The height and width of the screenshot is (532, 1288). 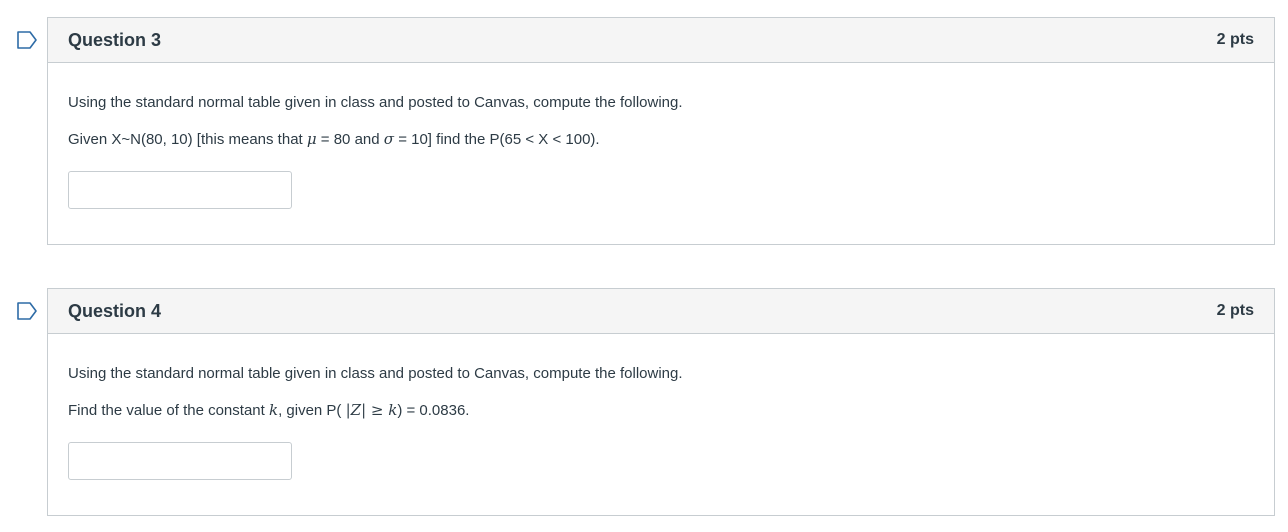 What do you see at coordinates (311, 139) in the screenshot?
I see `mu-symbol: μ` at bounding box center [311, 139].